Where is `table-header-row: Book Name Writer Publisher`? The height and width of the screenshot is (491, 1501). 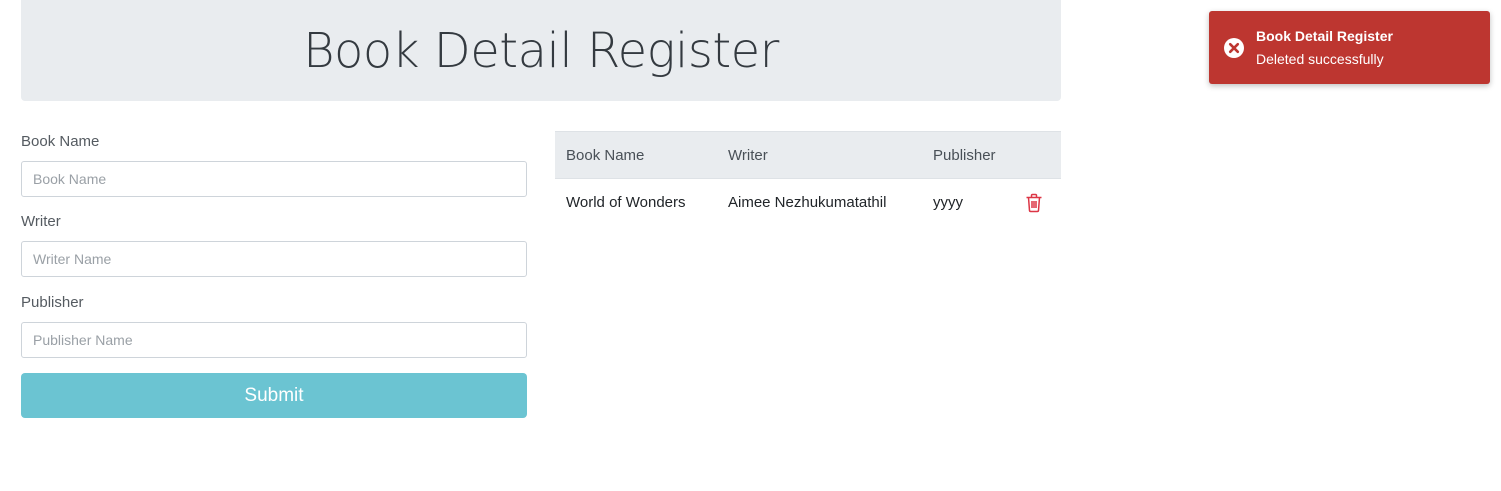
table-header-row: Book Name Writer Publisher is located at coordinates (808, 155).